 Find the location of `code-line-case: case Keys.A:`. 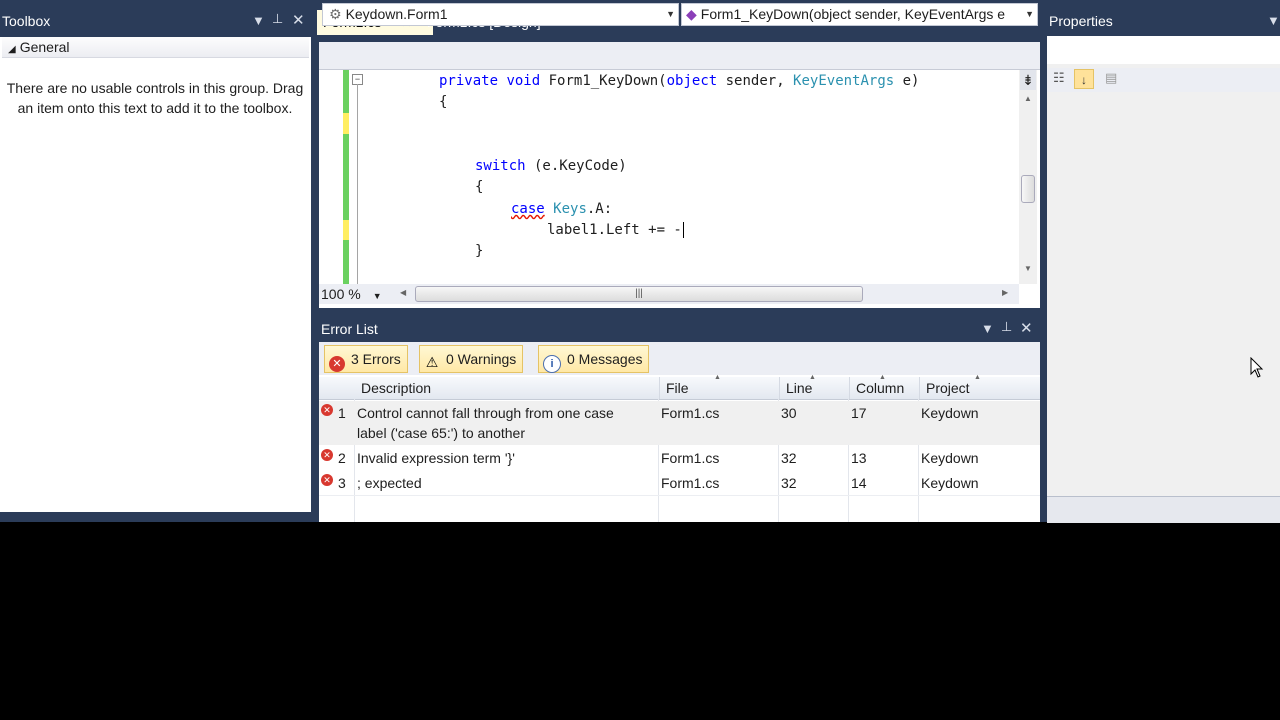

code-line-case: case Keys.A: is located at coordinates (561, 209).